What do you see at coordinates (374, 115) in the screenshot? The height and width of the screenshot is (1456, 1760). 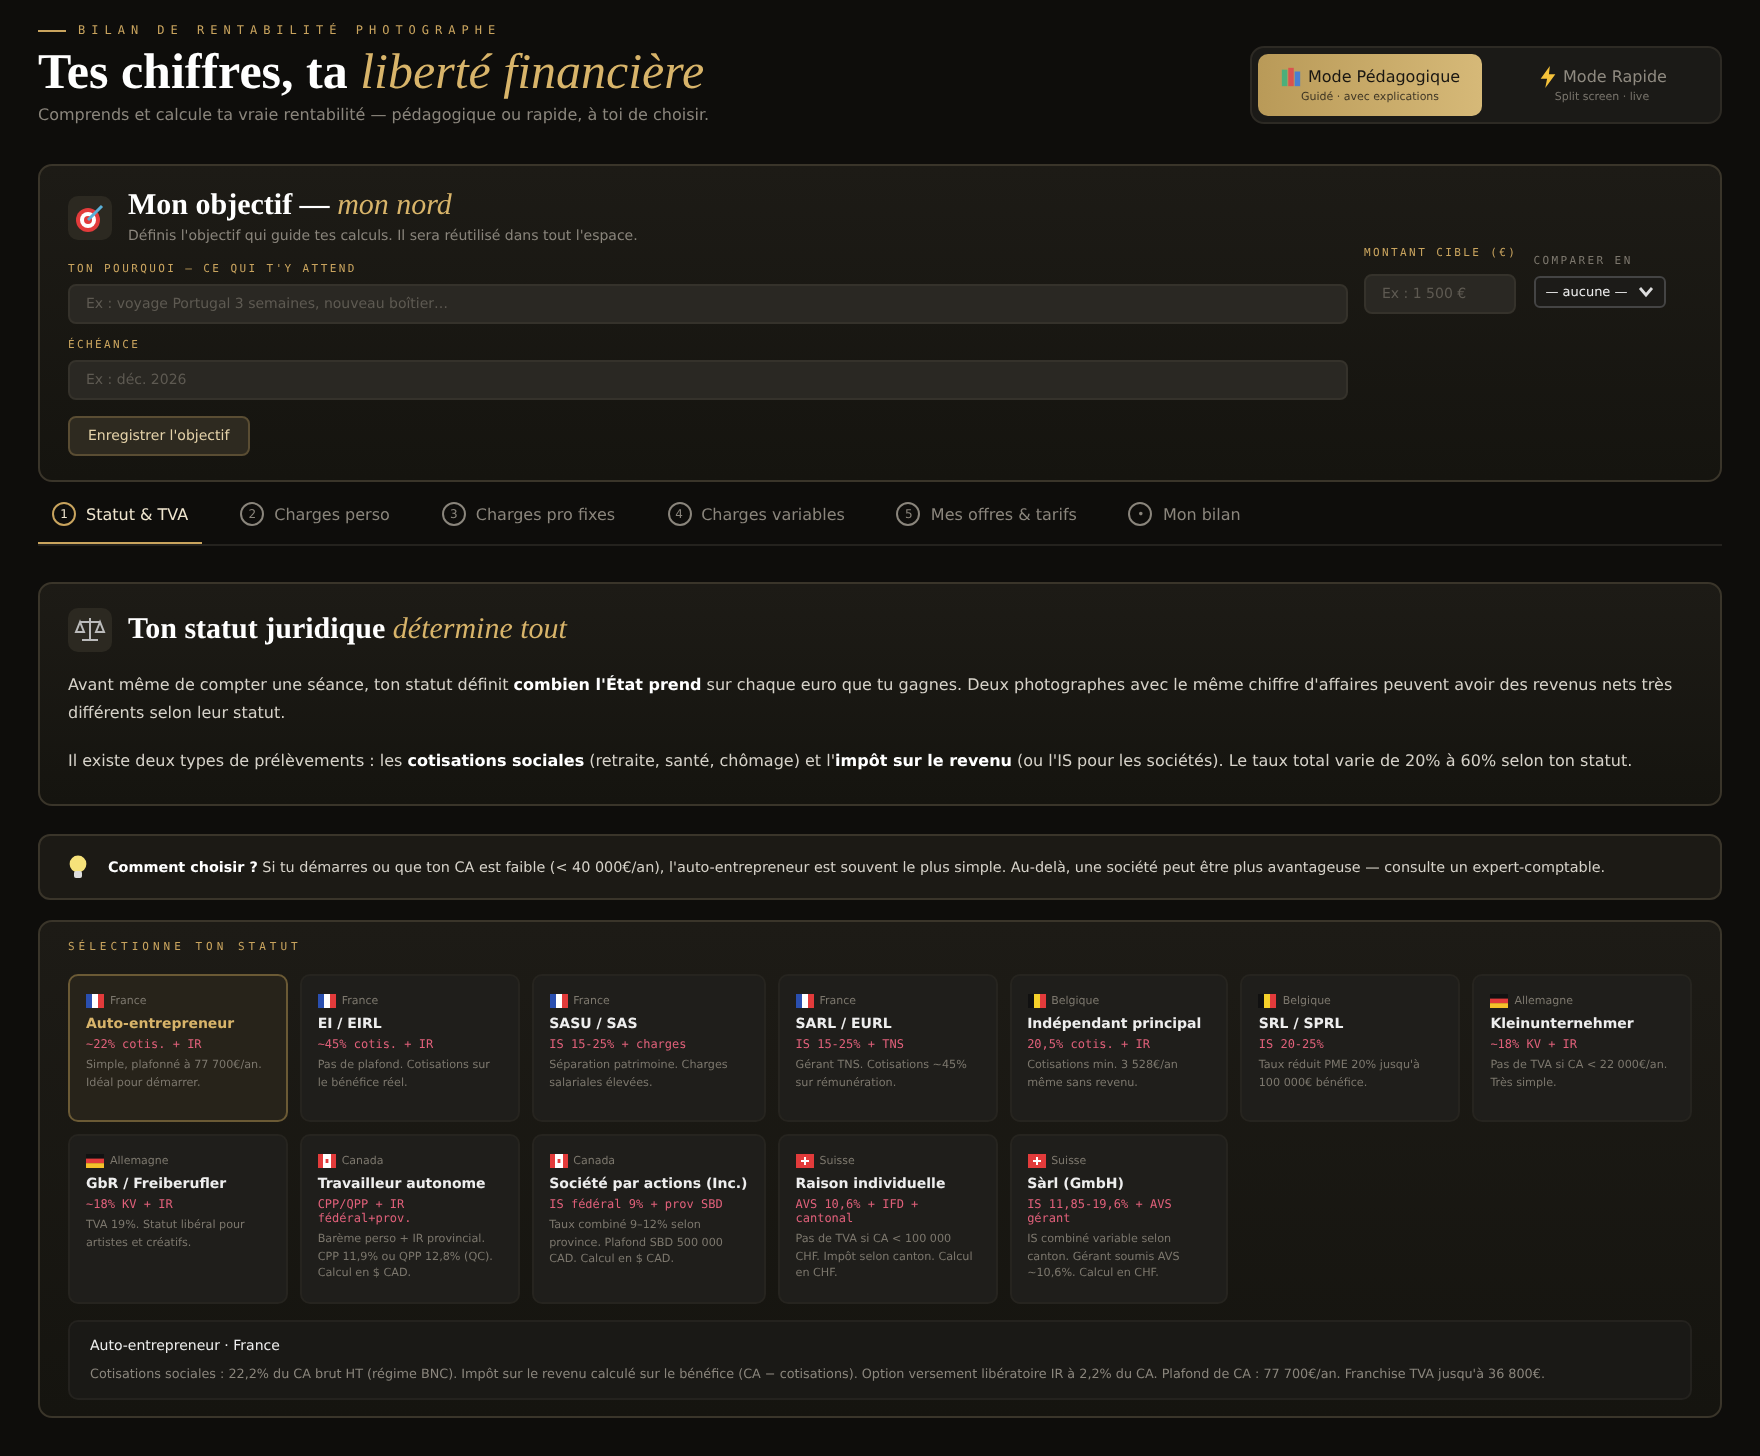 I see `page-subtitle: Comprends et calcule ta vraie rentabilité — pédagogique ou rapide, à toi de choisir.` at bounding box center [374, 115].